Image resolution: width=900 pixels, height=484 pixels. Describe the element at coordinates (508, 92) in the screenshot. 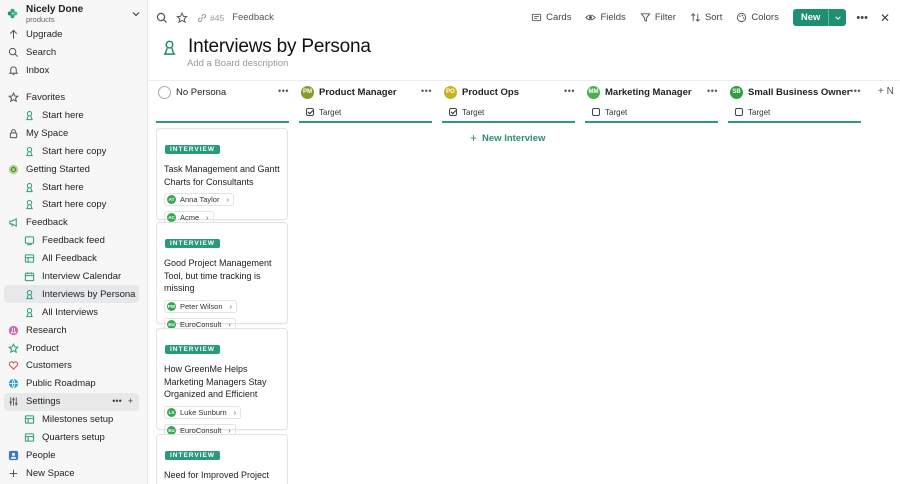

I see `column-header: PO Product Ops •••` at that location.